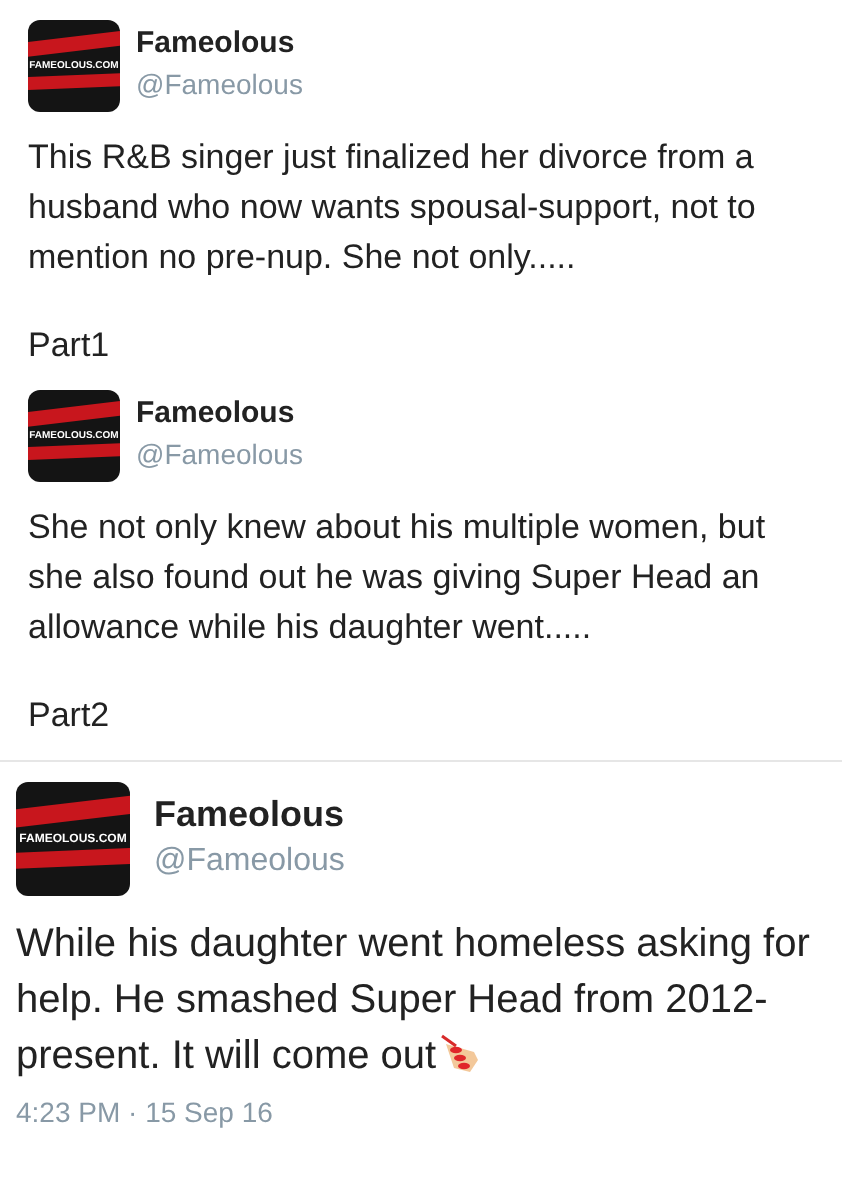 This screenshot has width=842, height=1190. What do you see at coordinates (460, 1054) in the screenshot?
I see `nail-polish-icon` at bounding box center [460, 1054].